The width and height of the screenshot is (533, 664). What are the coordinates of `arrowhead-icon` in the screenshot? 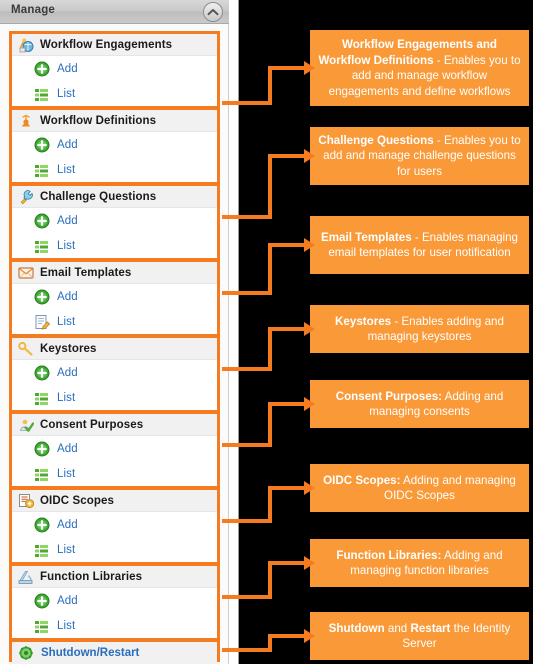 It's located at (309, 636).